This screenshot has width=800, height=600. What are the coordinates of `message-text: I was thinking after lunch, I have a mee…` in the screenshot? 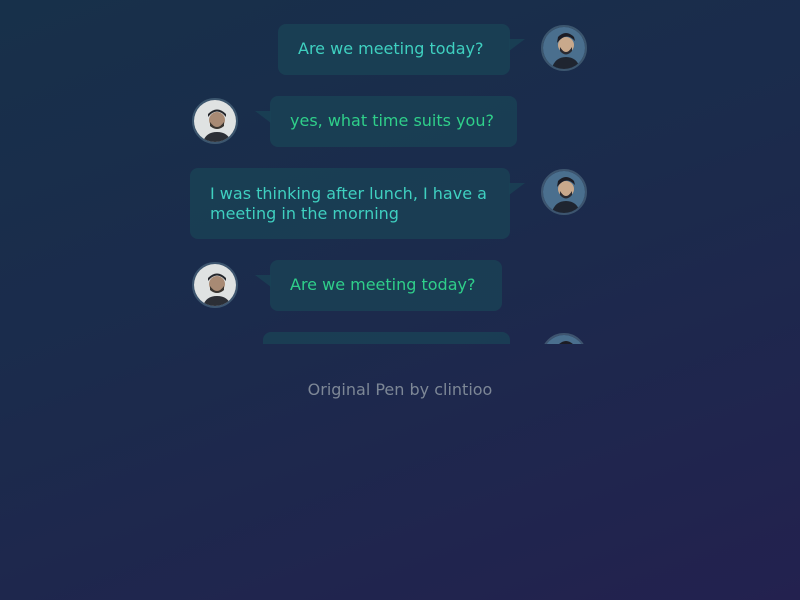 It's located at (348, 203).